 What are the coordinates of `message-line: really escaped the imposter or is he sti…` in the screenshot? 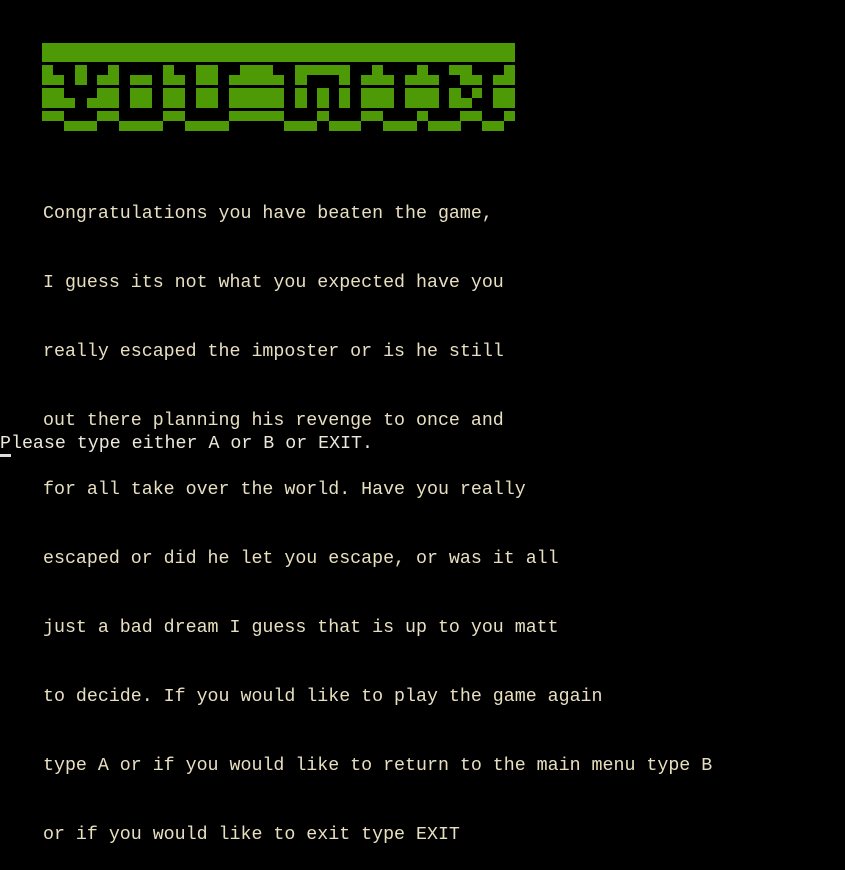 It's located at (273, 352).